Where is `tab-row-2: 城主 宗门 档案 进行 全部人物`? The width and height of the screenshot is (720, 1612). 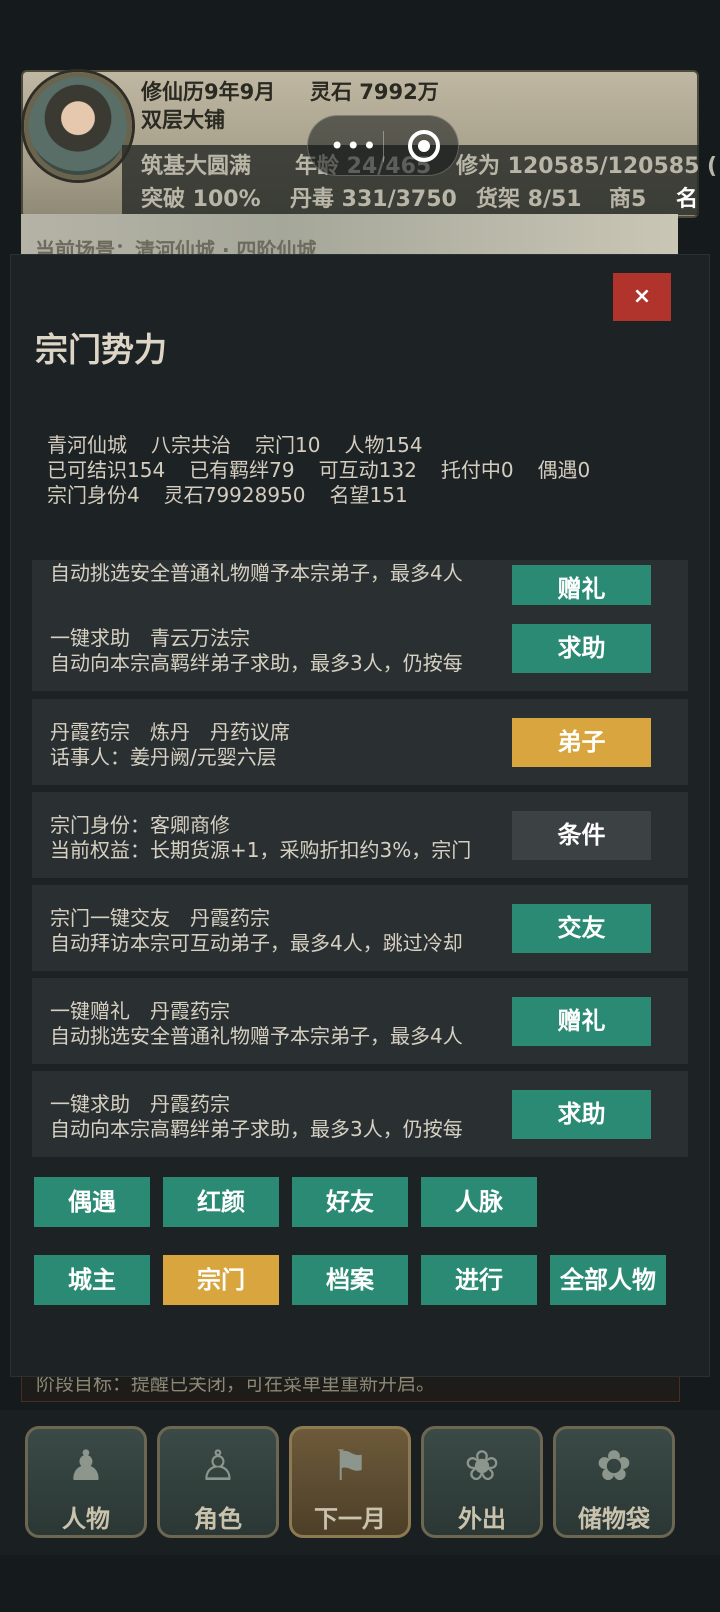 tab-row-2: 城主 宗门 档案 进行 全部人物 is located at coordinates (360, 1280).